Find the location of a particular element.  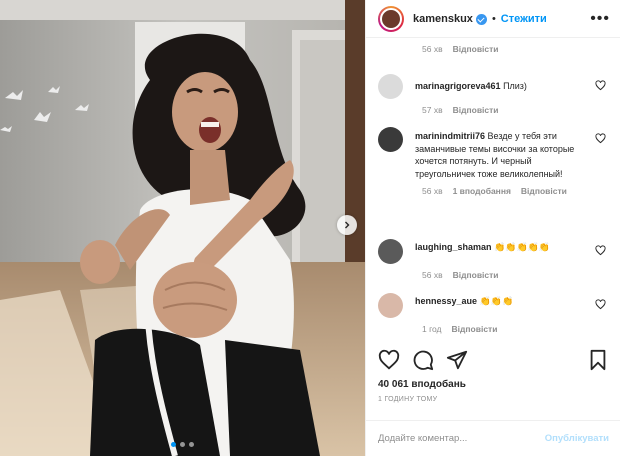

comment-meta: 57 хв Відповісти is located at coordinates (516, 110).